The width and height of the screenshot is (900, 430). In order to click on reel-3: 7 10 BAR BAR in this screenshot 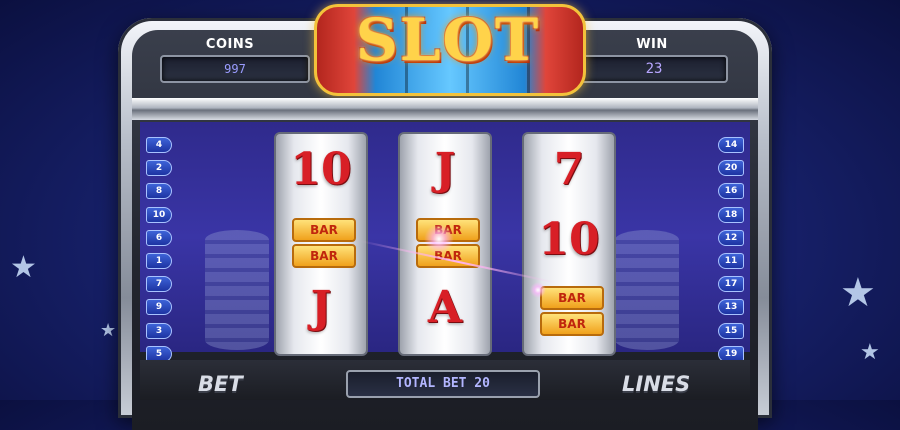, I will do `click(569, 244)`.